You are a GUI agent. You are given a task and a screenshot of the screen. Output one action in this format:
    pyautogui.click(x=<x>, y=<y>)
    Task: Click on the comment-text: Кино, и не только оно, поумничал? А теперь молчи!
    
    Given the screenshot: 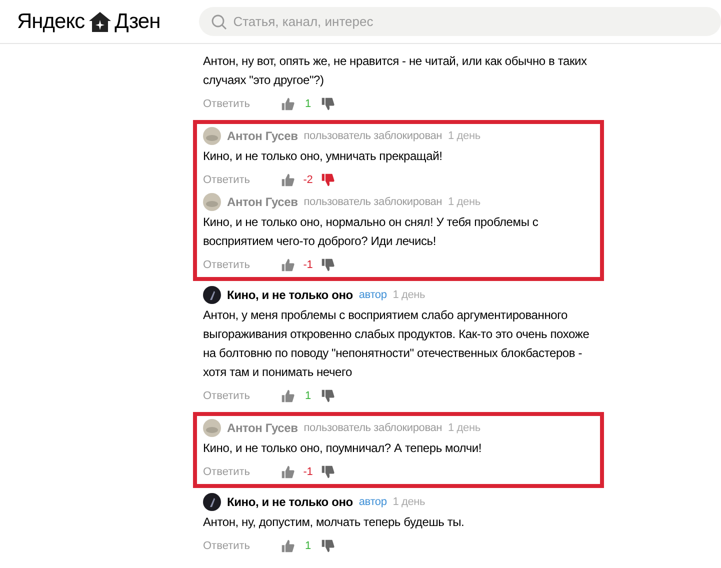 What is the action you would take?
    pyautogui.click(x=343, y=448)
    